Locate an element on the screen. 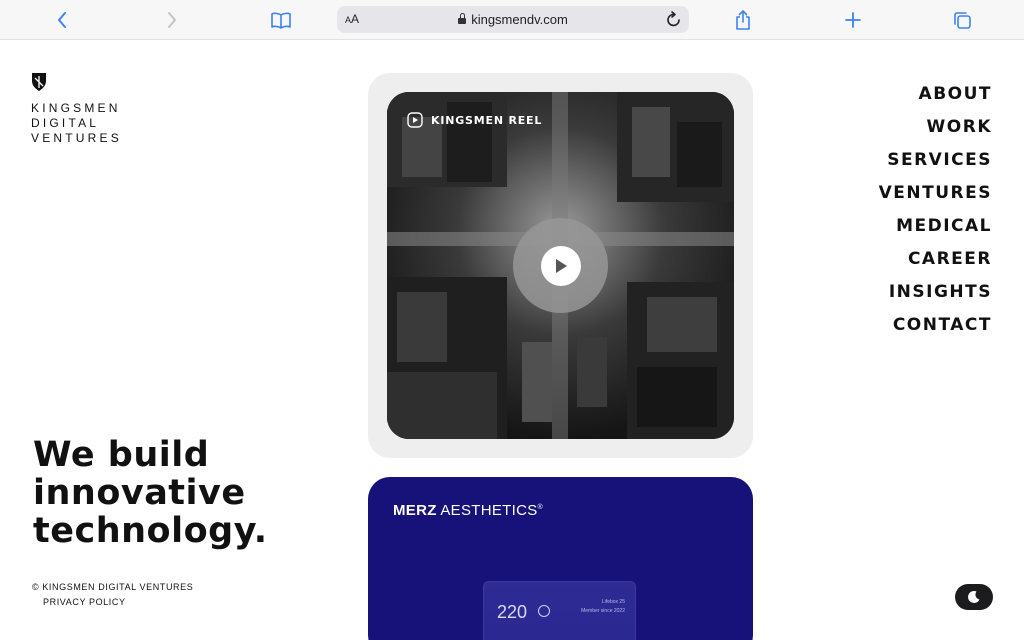 The height and width of the screenshot is (640, 1024). nav-about: ABOUT is located at coordinates (935, 94).